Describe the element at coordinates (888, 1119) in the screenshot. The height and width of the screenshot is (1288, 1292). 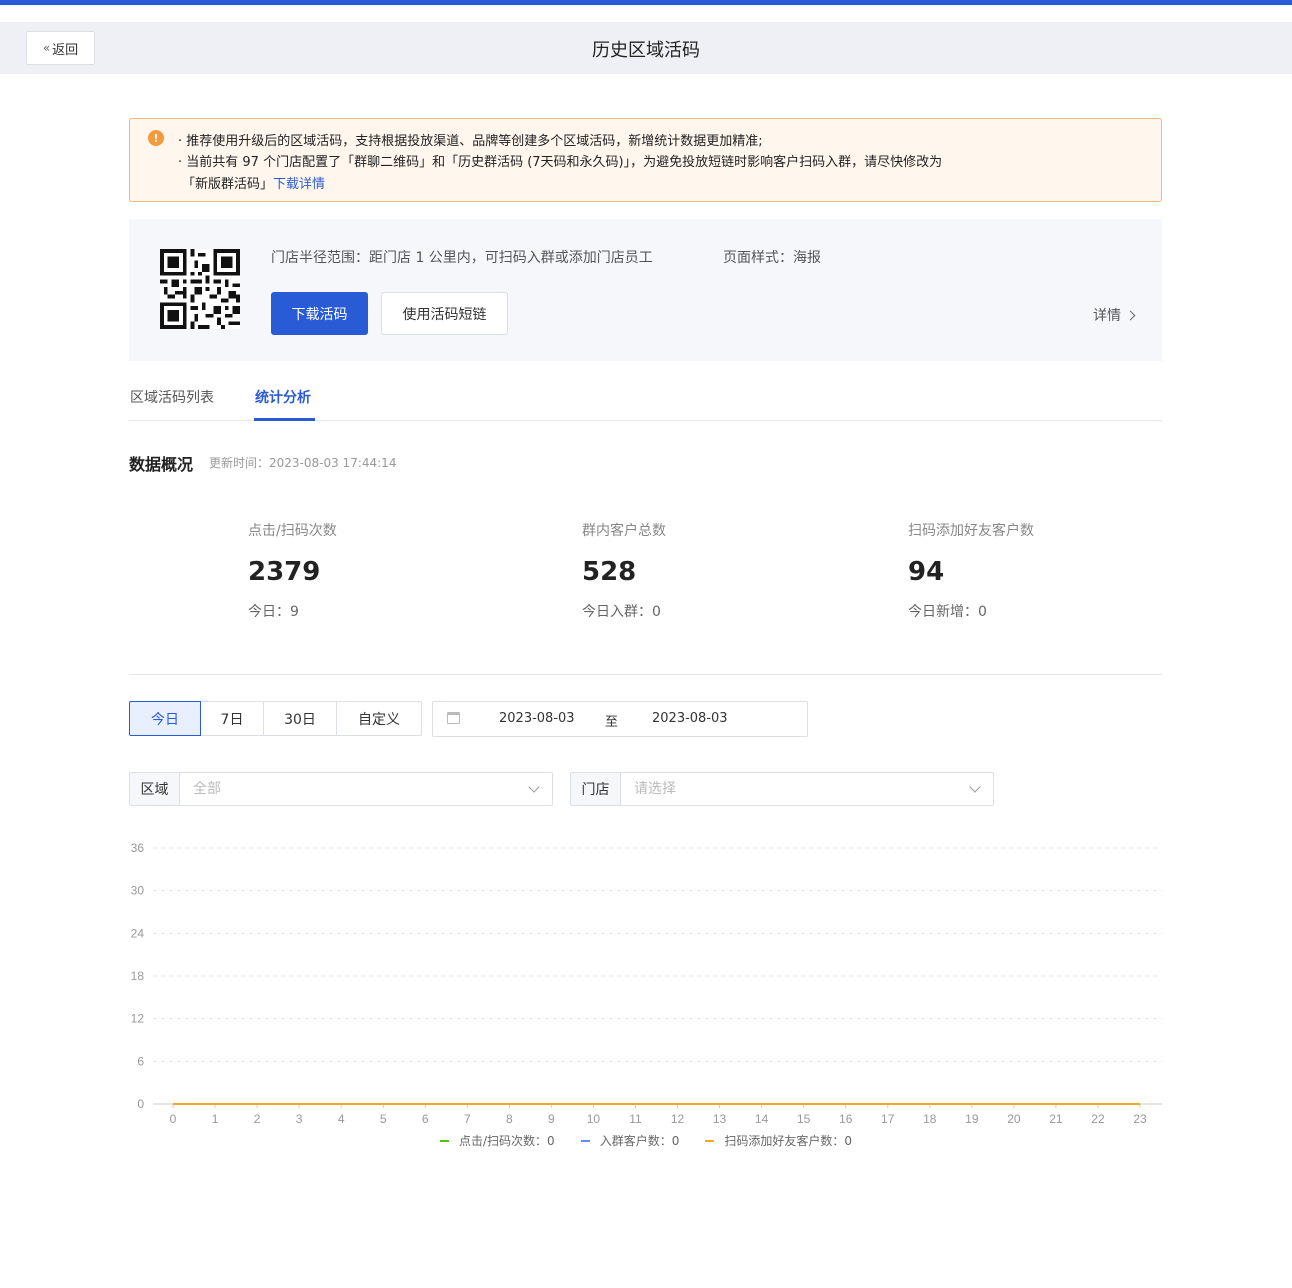
I see `x-tick-label: 17` at that location.